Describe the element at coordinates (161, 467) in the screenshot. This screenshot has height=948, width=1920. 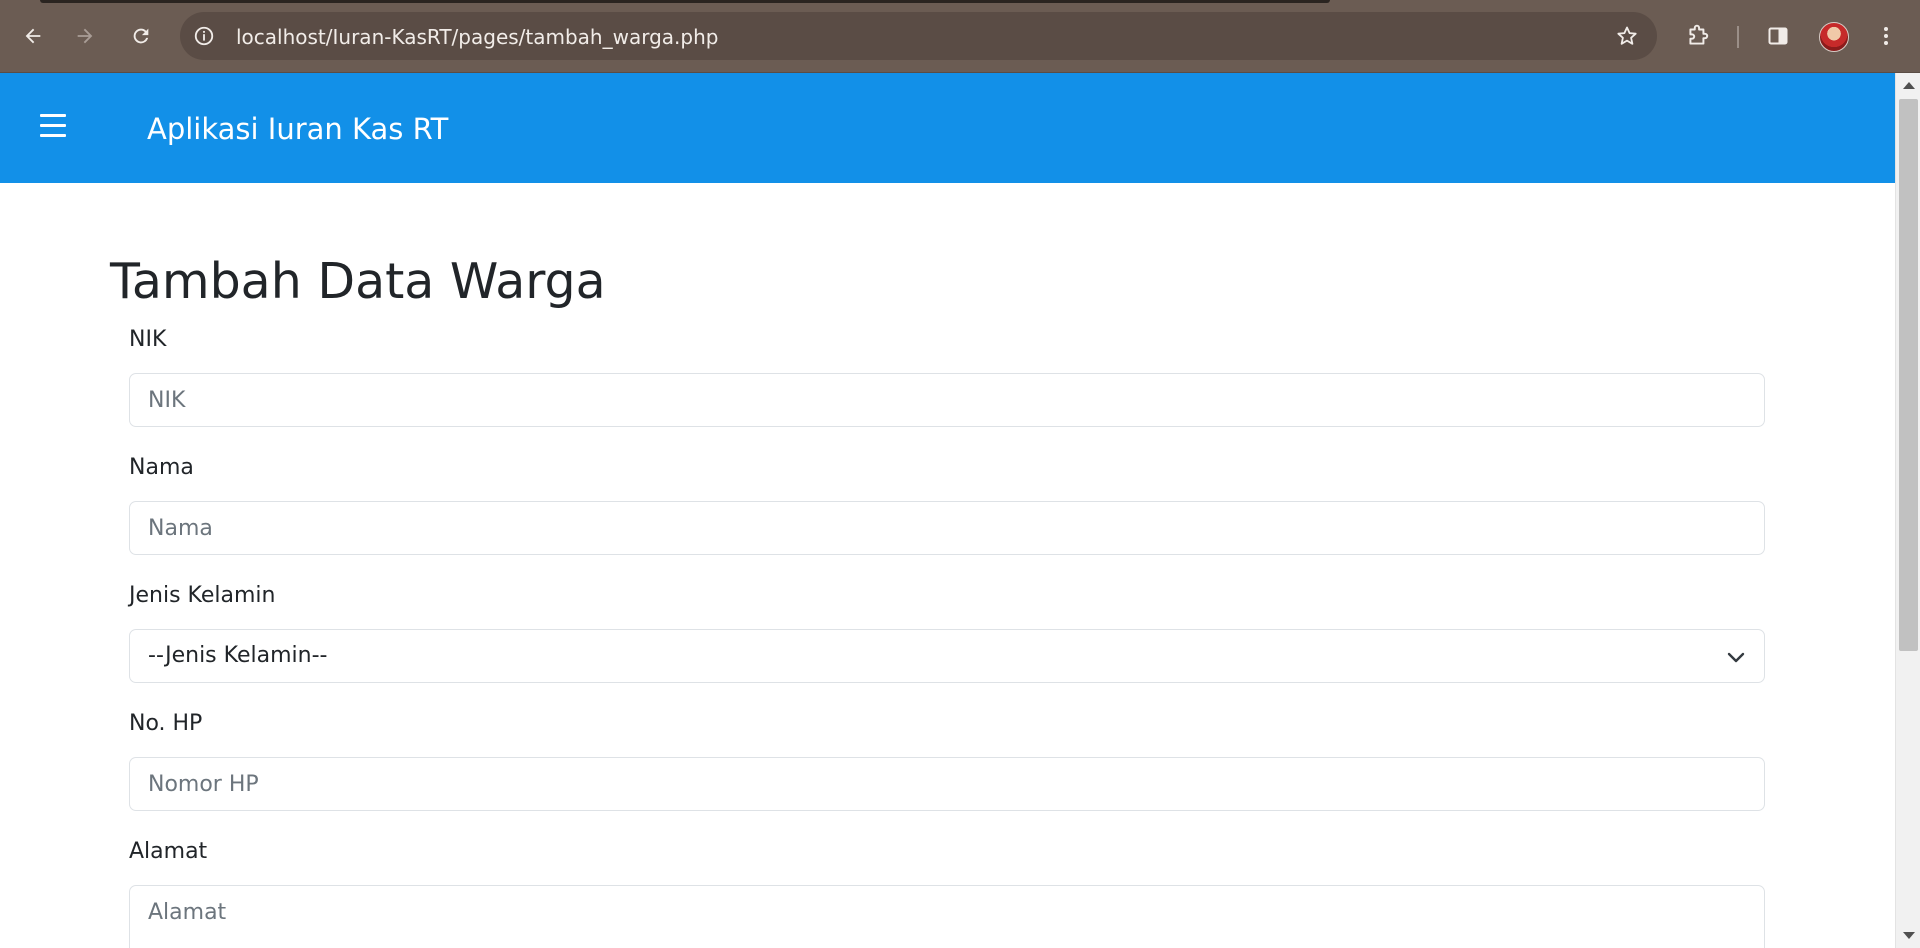
I see `nama-label: Nama` at that location.